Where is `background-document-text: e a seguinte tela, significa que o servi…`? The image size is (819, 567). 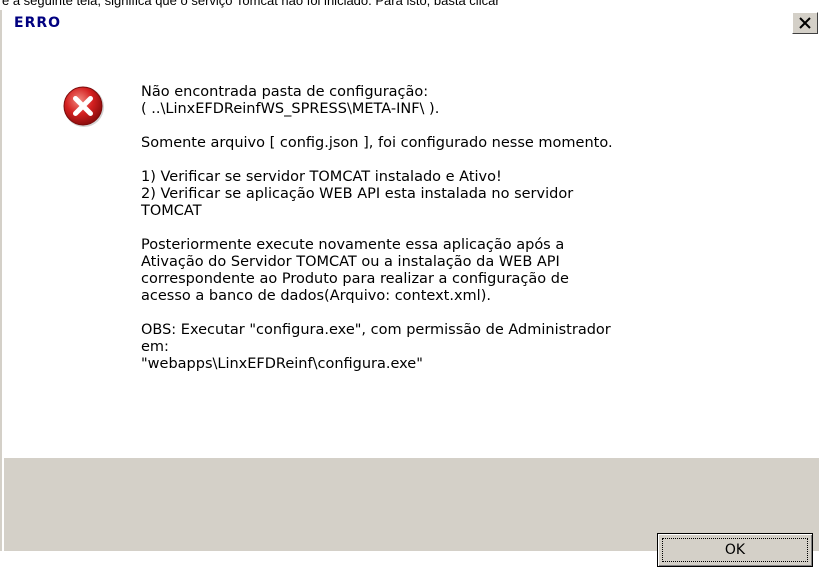 background-document-text: e a seguinte tela, significa que o servi… is located at coordinates (409, 5).